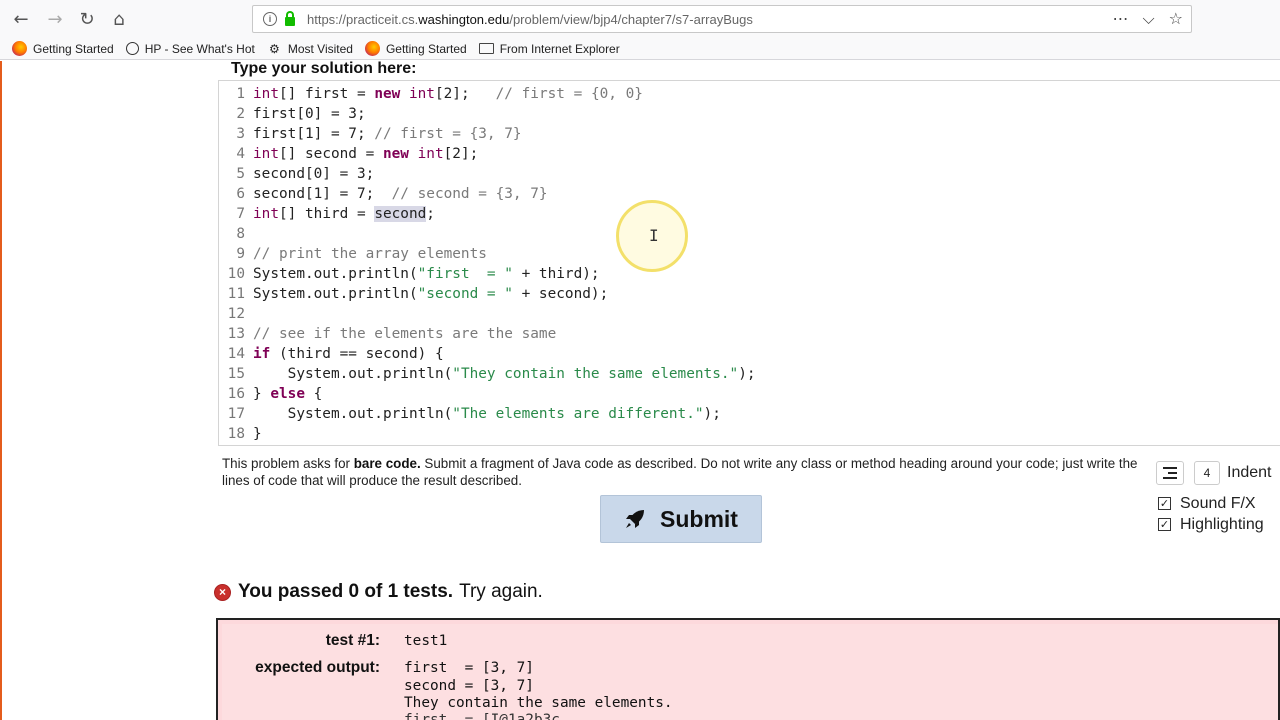  Describe the element at coordinates (549, 49) in the screenshot. I see `bookmark-from-internet-explorer: From Internet Explorer` at that location.